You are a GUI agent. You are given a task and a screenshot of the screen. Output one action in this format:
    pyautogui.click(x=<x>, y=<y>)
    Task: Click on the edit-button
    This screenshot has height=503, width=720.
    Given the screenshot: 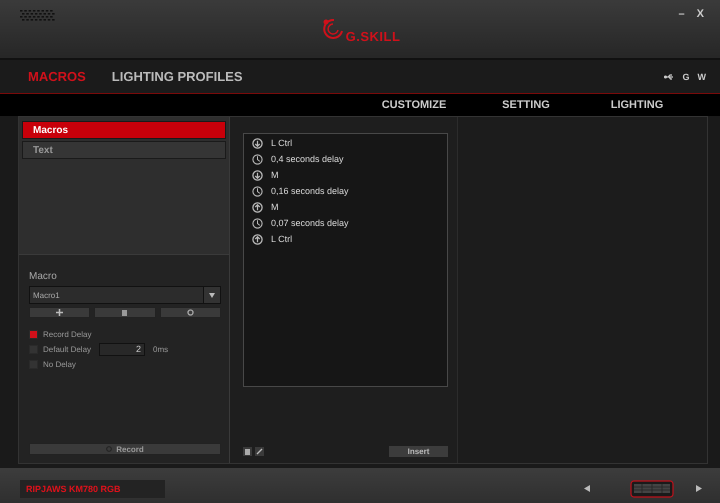 What is the action you would take?
    pyautogui.click(x=259, y=451)
    